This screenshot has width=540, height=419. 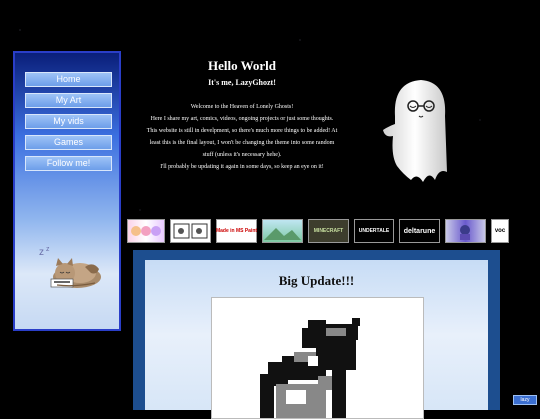 I want to click on update-title: Big Update!!!, so click(x=316, y=280).